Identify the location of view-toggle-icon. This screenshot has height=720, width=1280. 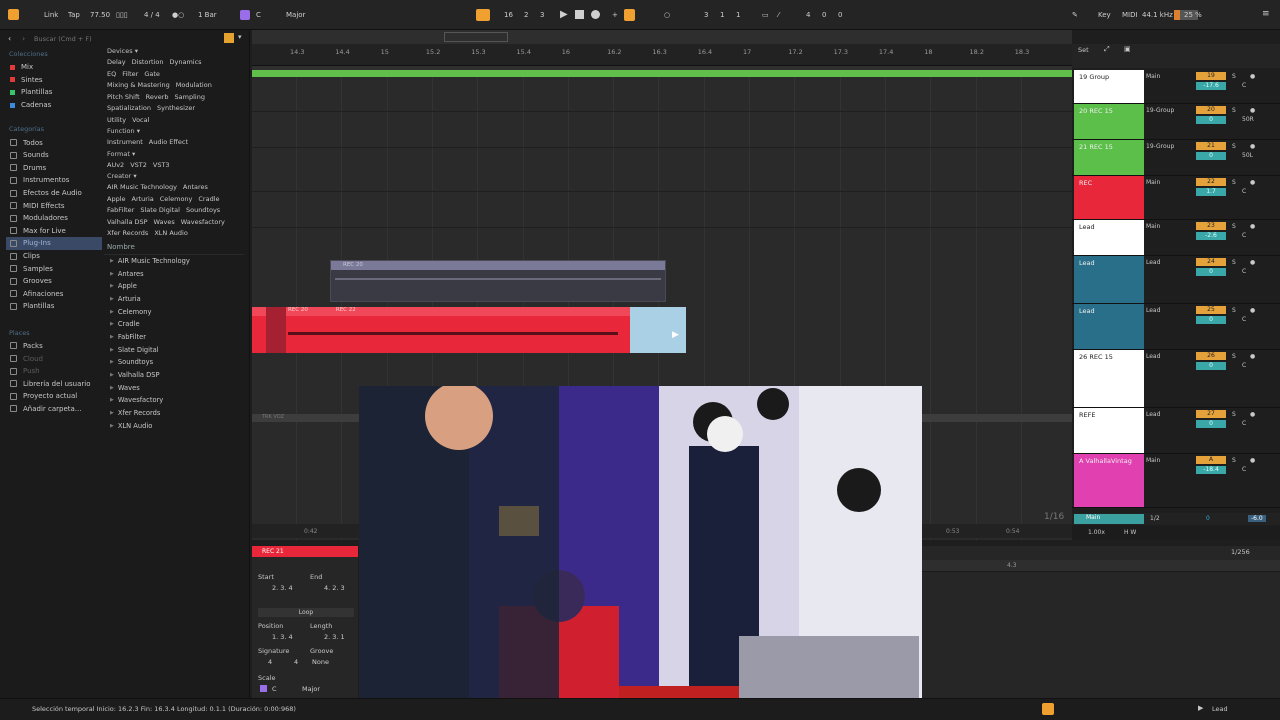
(13, 14).